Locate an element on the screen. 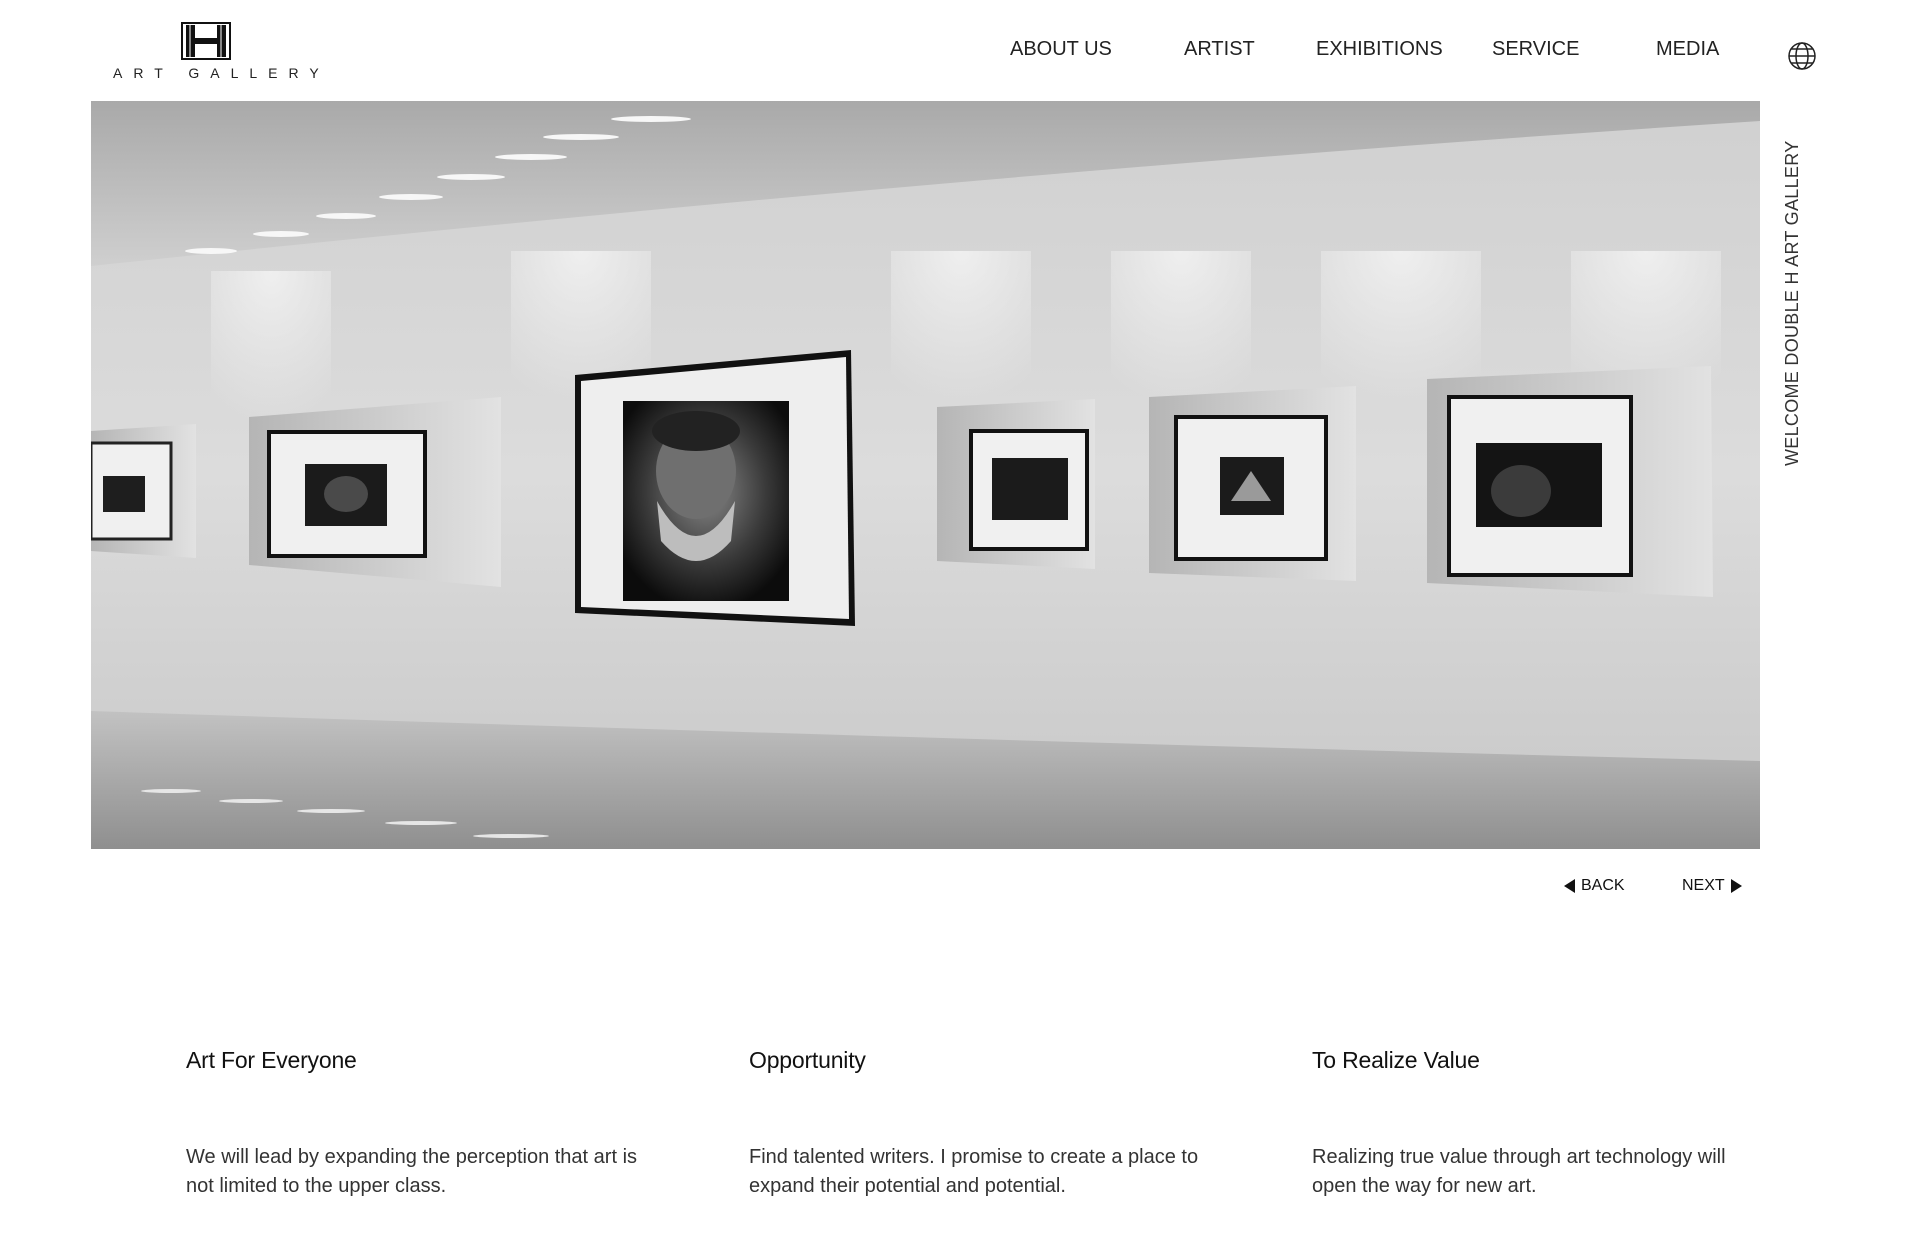  back-button-label: BACK is located at coordinates (1603, 885).